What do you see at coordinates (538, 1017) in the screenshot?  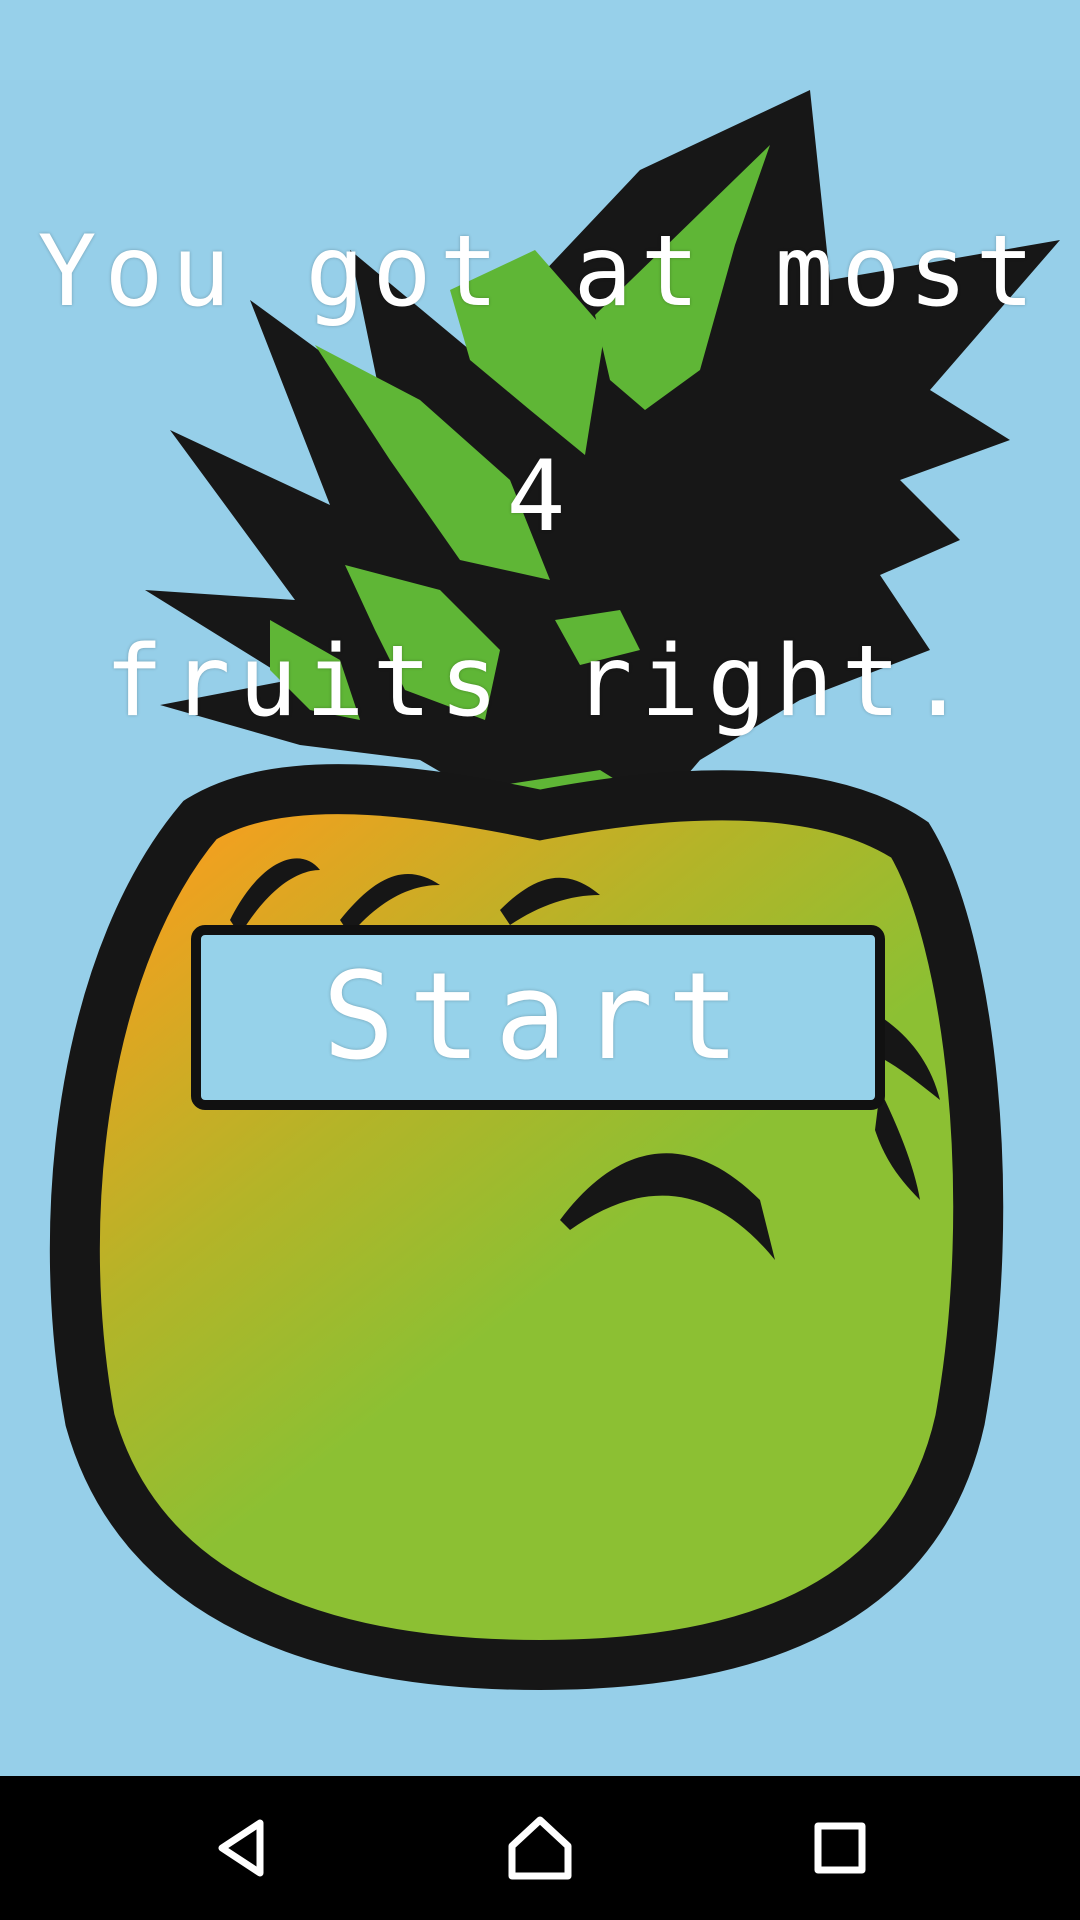 I see `start-button: Start` at bounding box center [538, 1017].